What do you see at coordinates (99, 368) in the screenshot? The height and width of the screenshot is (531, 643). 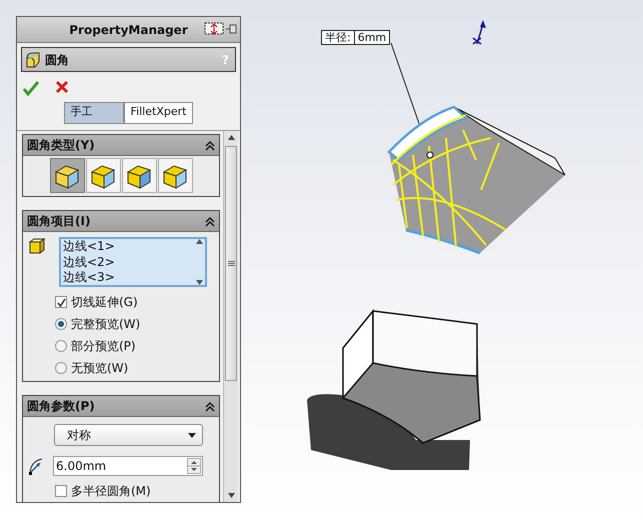 I see `radio-label: 无预览(W)` at bounding box center [99, 368].